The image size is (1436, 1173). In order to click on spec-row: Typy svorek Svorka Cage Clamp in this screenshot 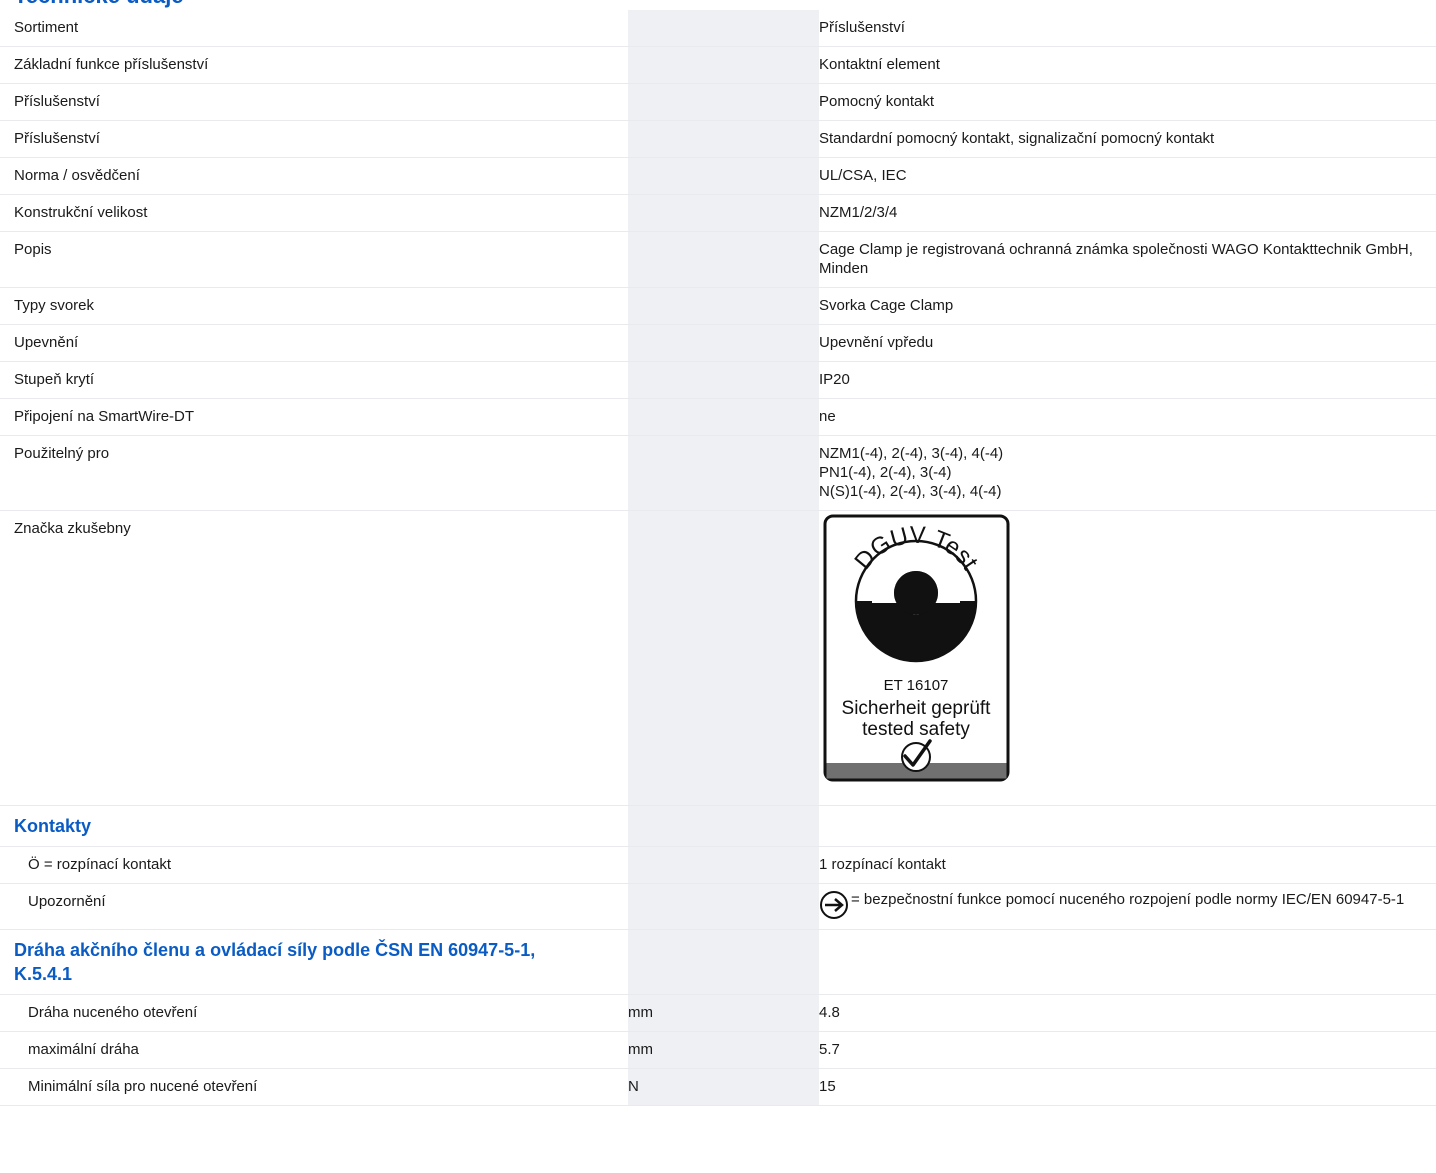, I will do `click(718, 306)`.